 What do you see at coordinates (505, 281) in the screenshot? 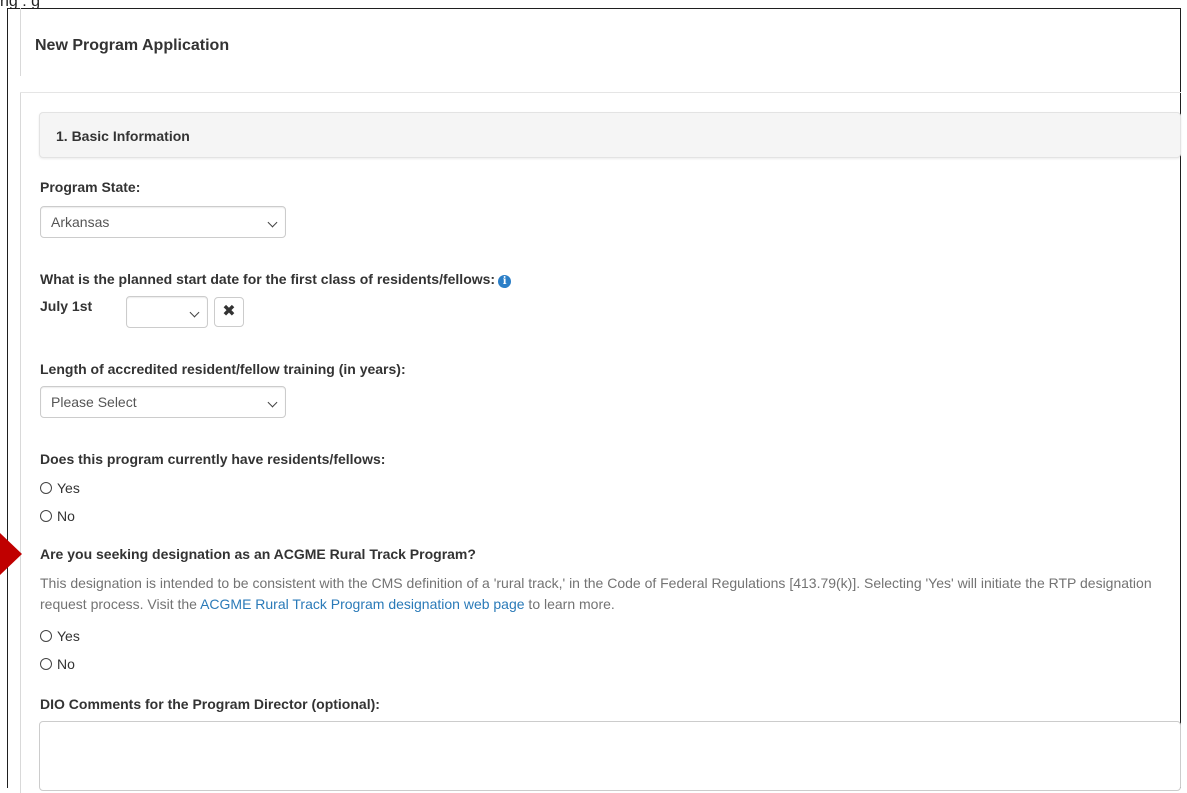
I see `info-icon: i` at bounding box center [505, 281].